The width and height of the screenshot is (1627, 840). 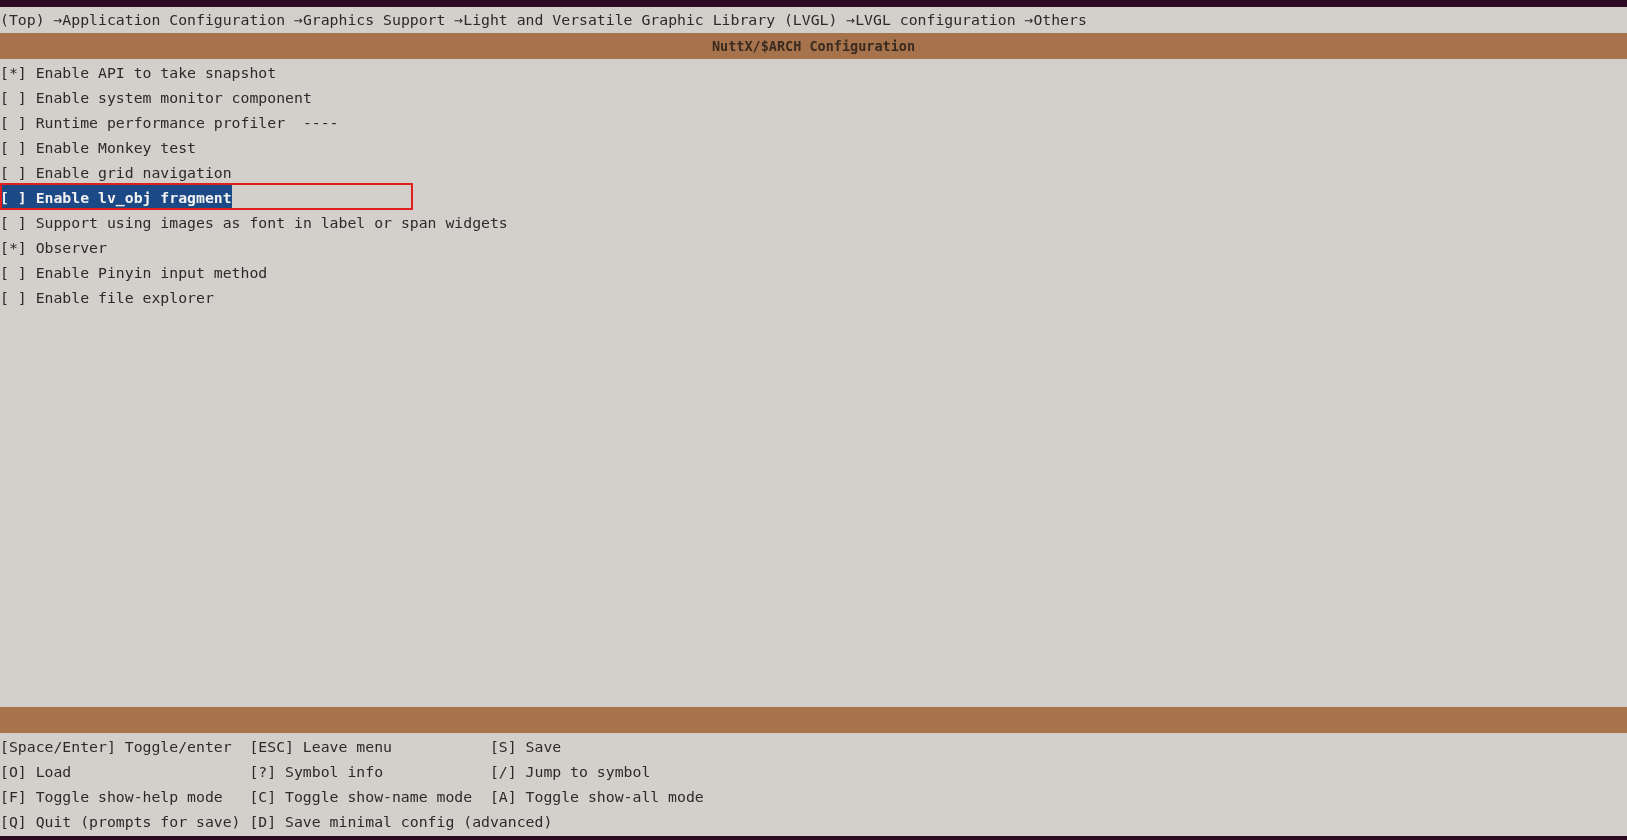 I want to click on menu-item: [*] Enable API to take snapshot, so click(x=138, y=72).